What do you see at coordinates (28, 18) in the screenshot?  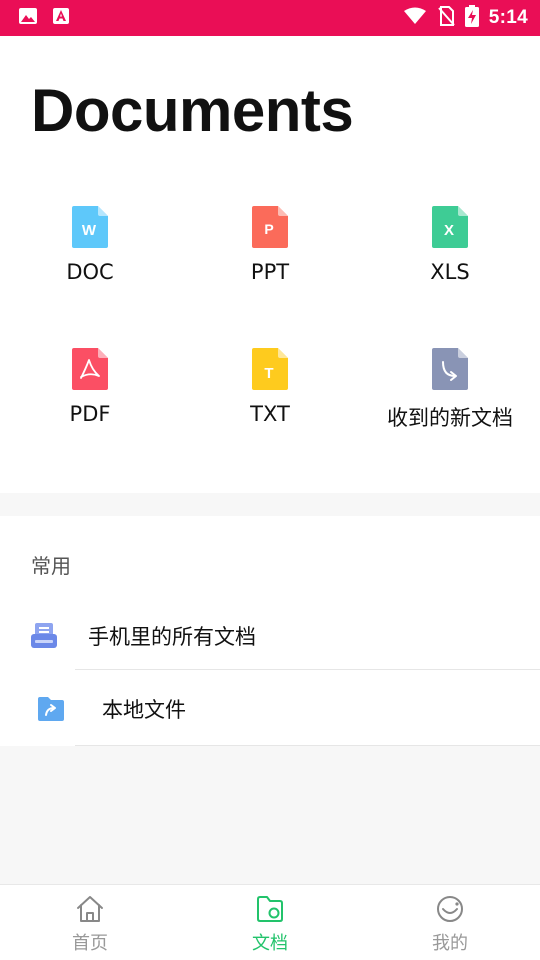 I see `image-notification-icon` at bounding box center [28, 18].